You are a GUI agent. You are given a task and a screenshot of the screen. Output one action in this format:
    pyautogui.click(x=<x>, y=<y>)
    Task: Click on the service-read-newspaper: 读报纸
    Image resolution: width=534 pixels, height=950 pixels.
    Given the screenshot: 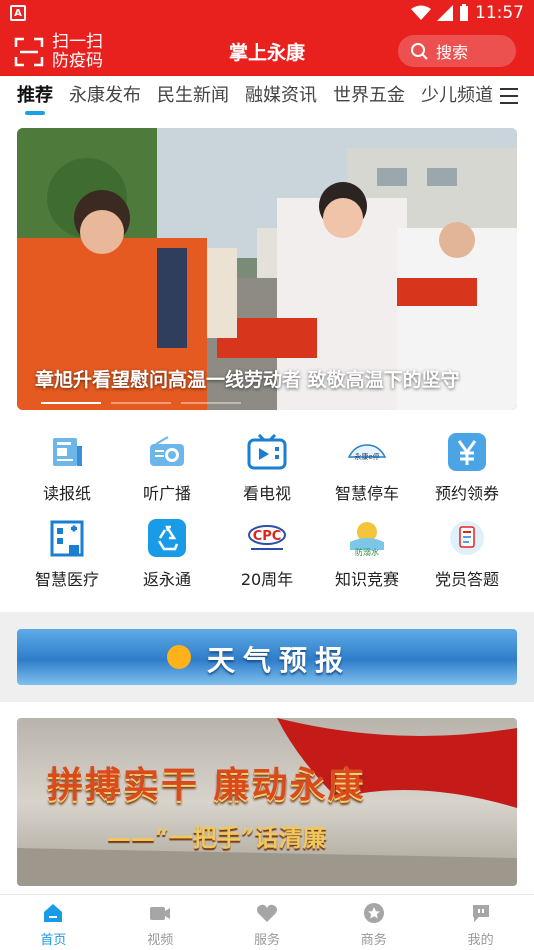 What is the action you would take?
    pyautogui.click(x=67, y=468)
    